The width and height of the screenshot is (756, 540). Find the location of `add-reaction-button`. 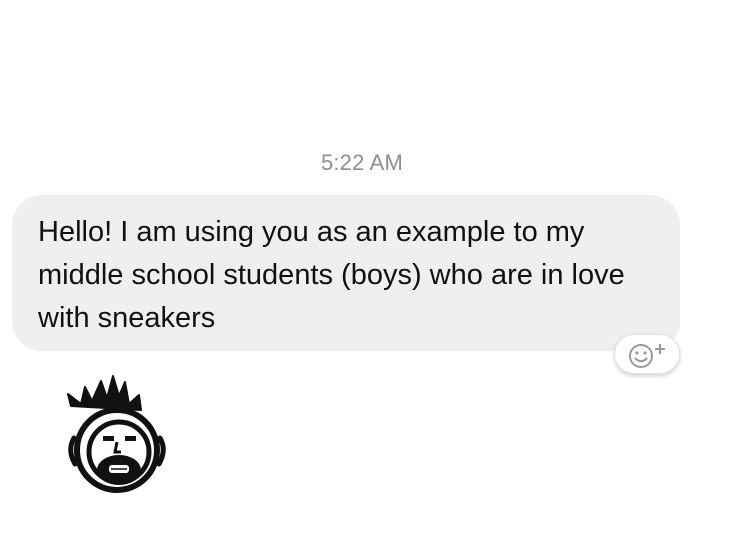

add-reaction-button is located at coordinates (647, 354).